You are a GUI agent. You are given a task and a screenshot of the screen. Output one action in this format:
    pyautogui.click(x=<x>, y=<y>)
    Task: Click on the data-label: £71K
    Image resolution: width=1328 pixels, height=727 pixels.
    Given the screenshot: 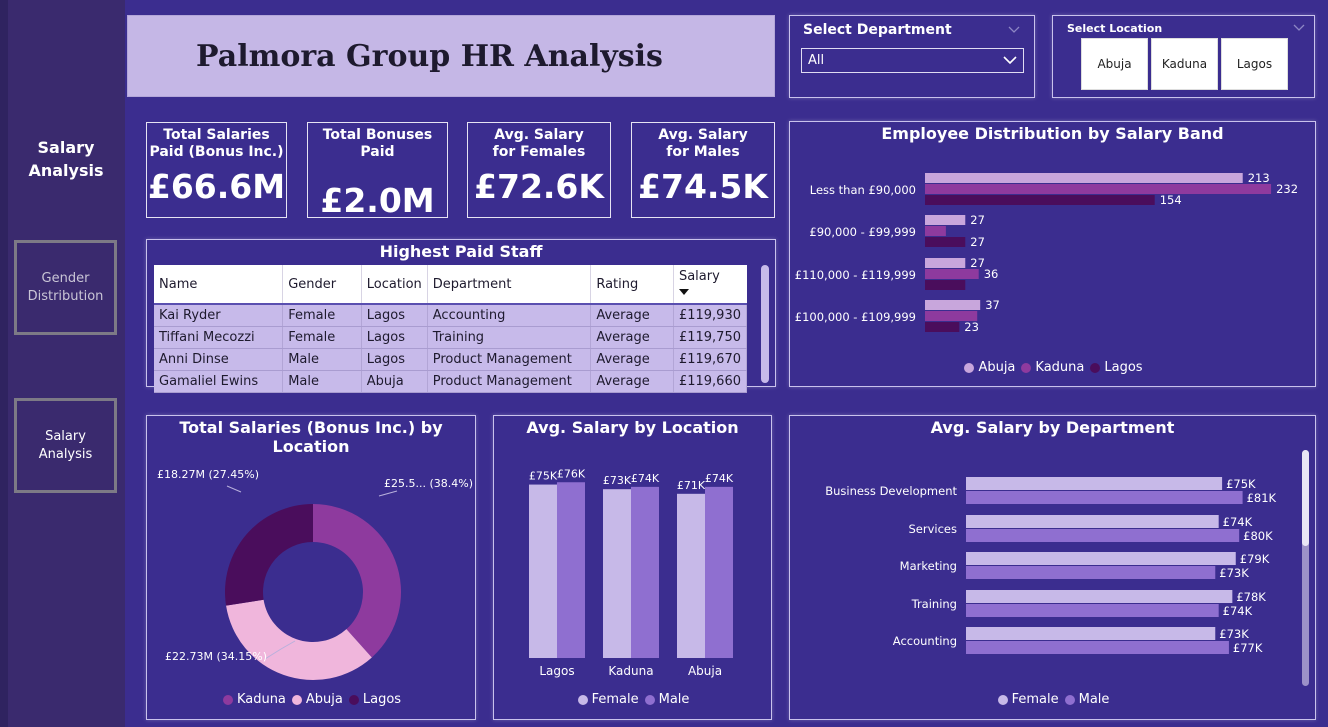 What is the action you would take?
    pyautogui.click(x=691, y=485)
    